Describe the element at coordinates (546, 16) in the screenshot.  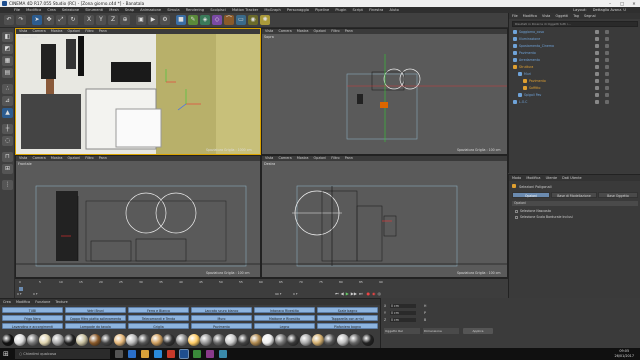
I see `om-menu-vista: Vista` at that location.